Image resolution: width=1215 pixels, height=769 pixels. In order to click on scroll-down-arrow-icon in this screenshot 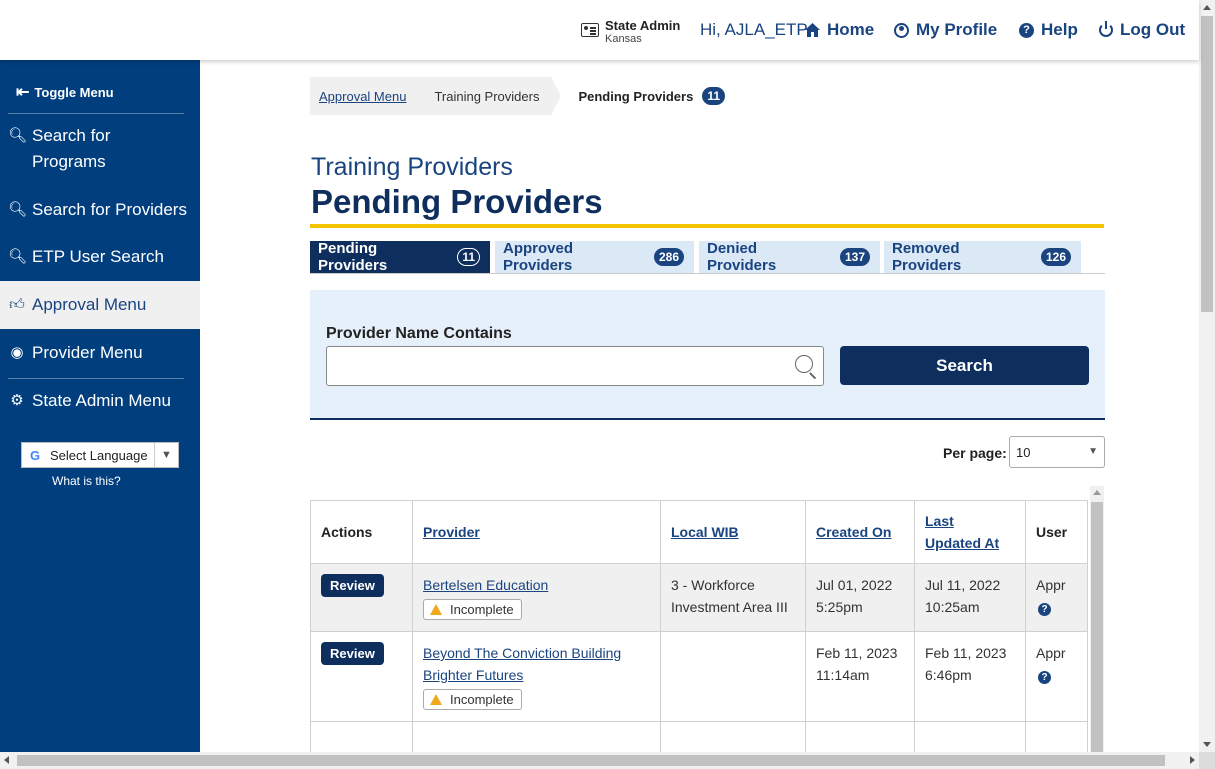, I will do `click(1207, 744)`.